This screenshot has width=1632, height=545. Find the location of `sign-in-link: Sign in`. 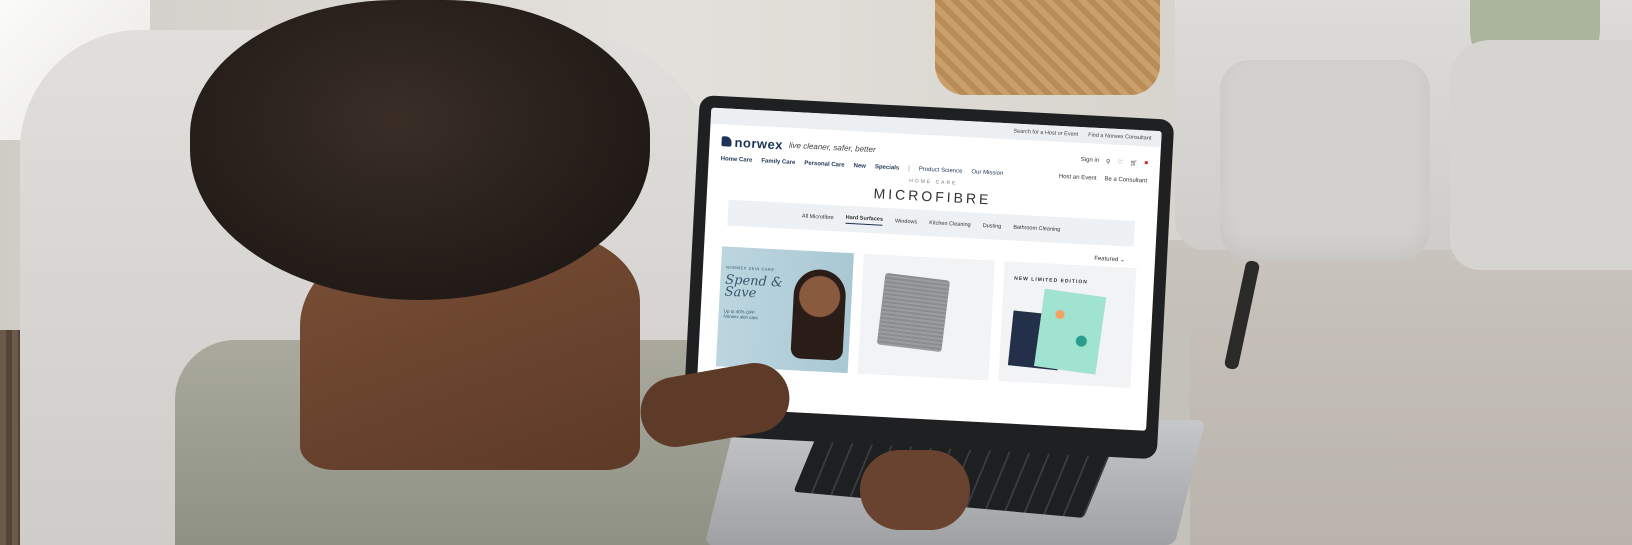

sign-in-link: Sign in is located at coordinates (1090, 160).